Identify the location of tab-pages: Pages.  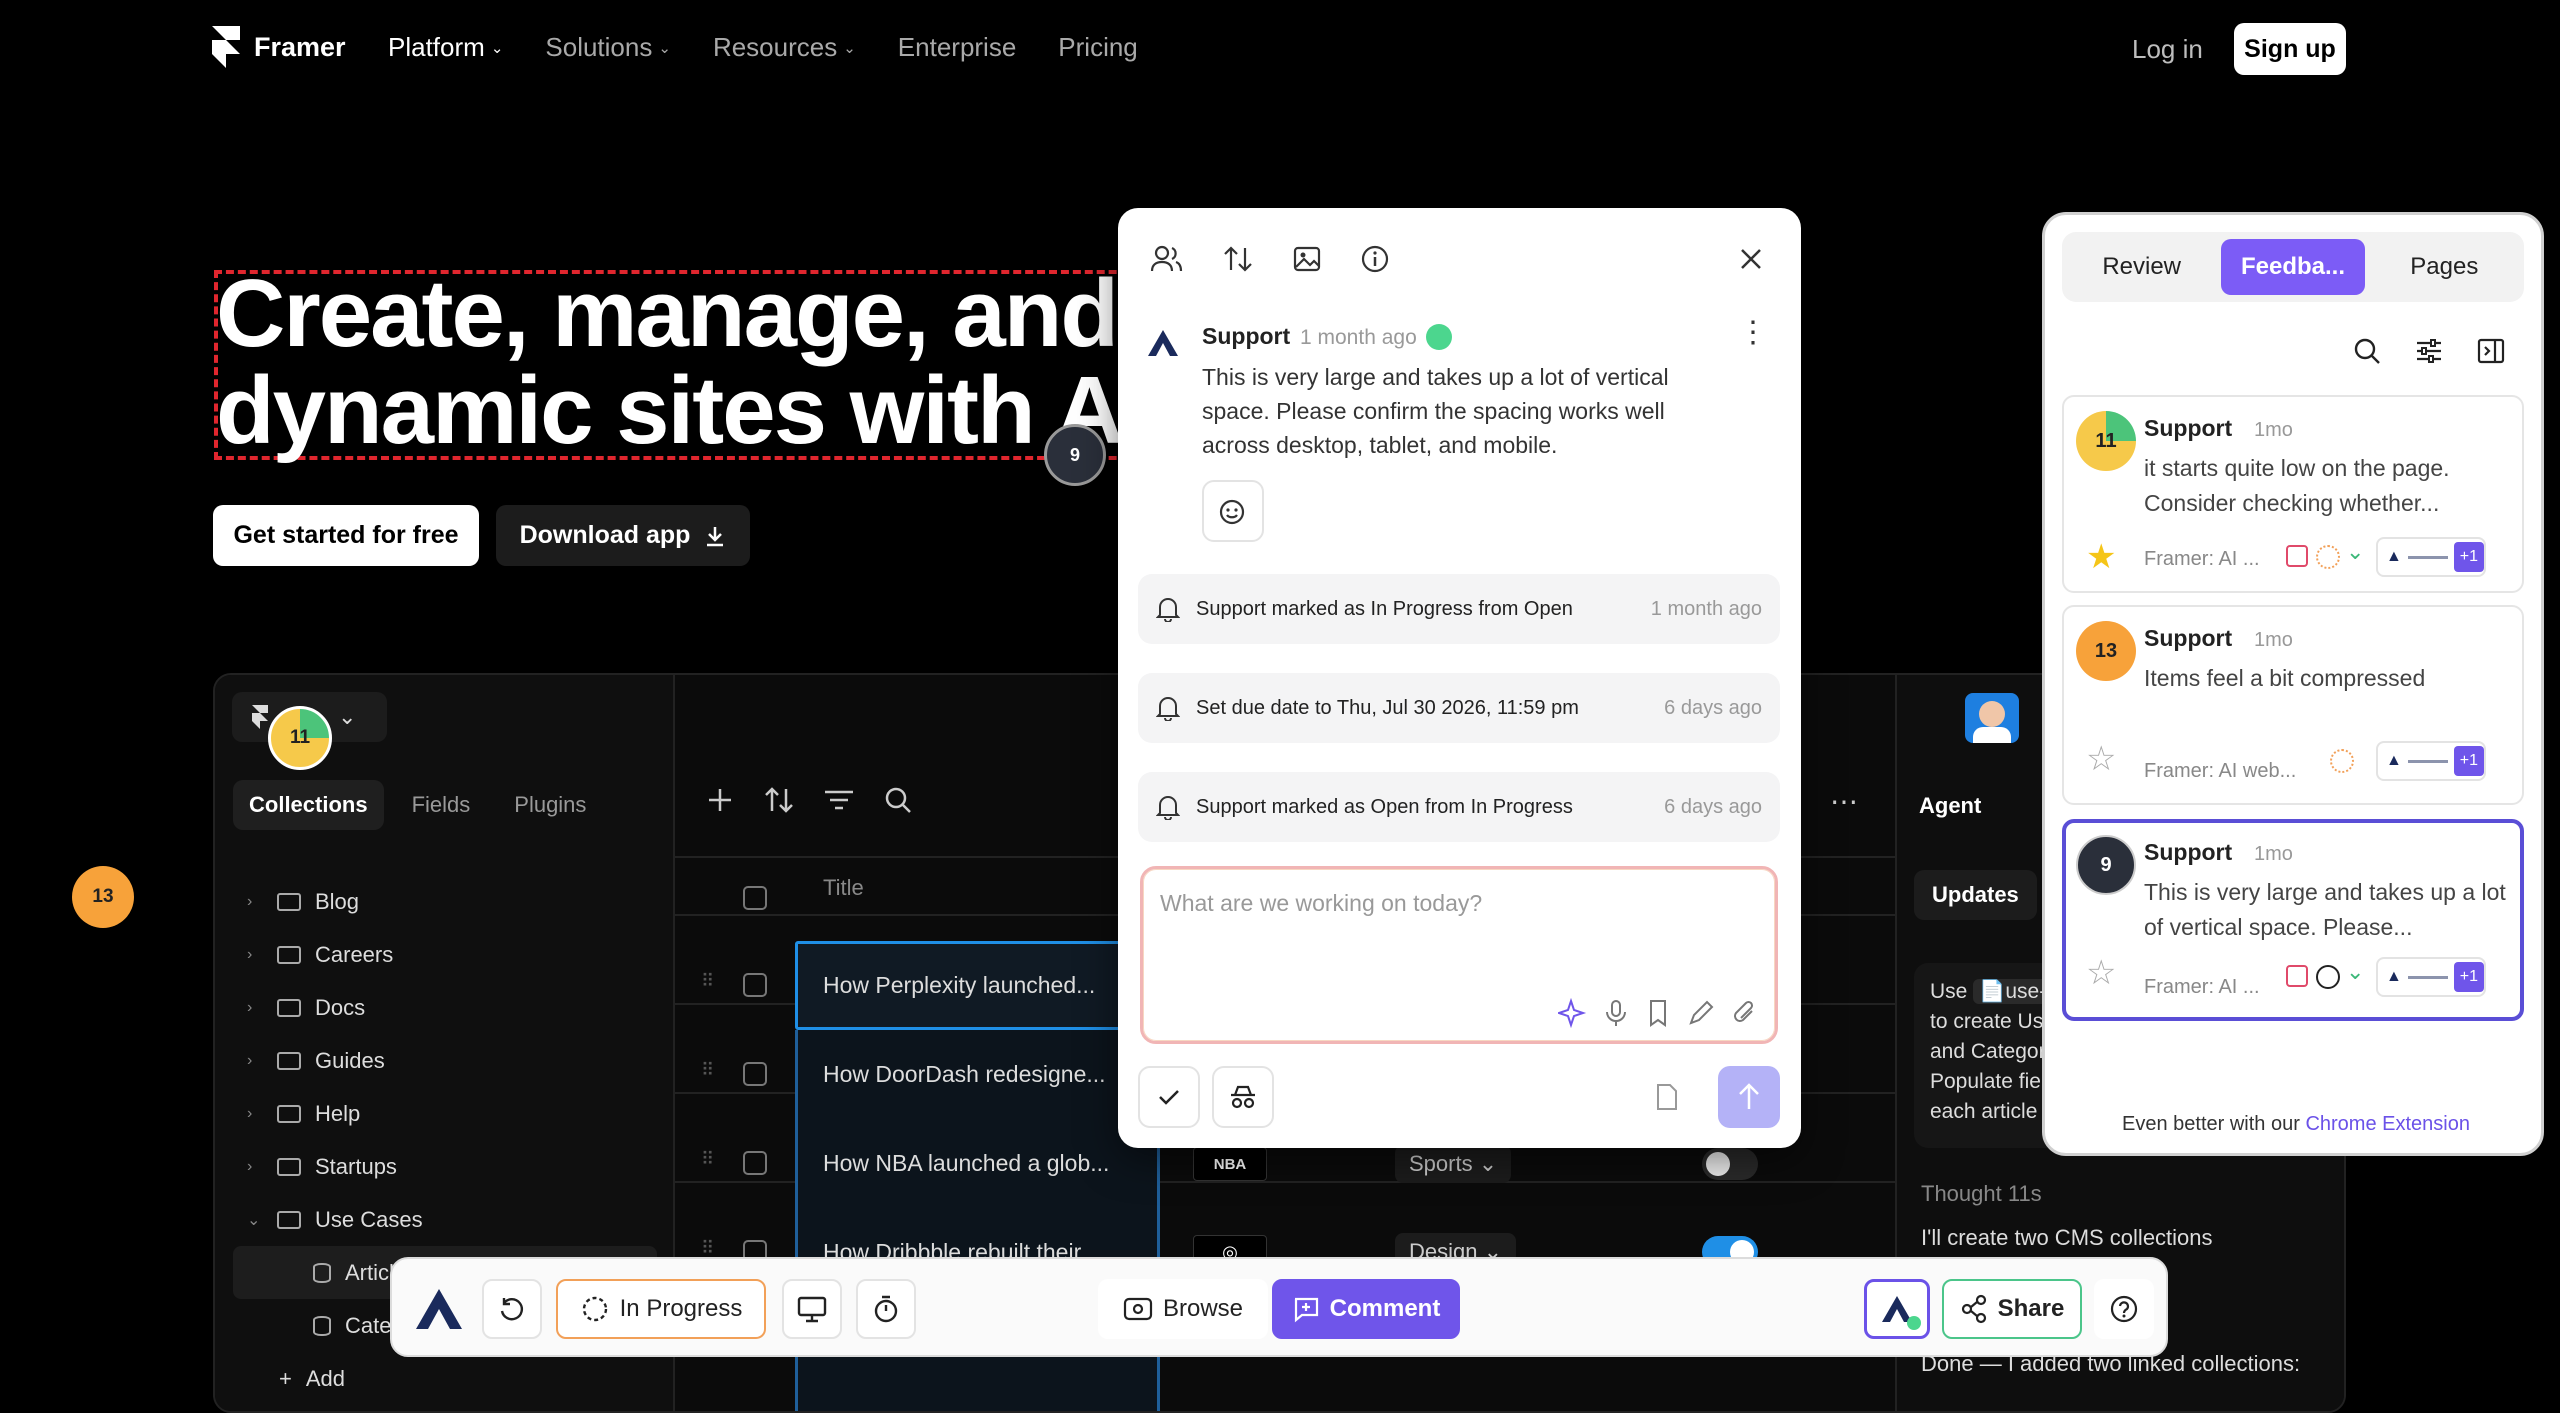
(2444, 267).